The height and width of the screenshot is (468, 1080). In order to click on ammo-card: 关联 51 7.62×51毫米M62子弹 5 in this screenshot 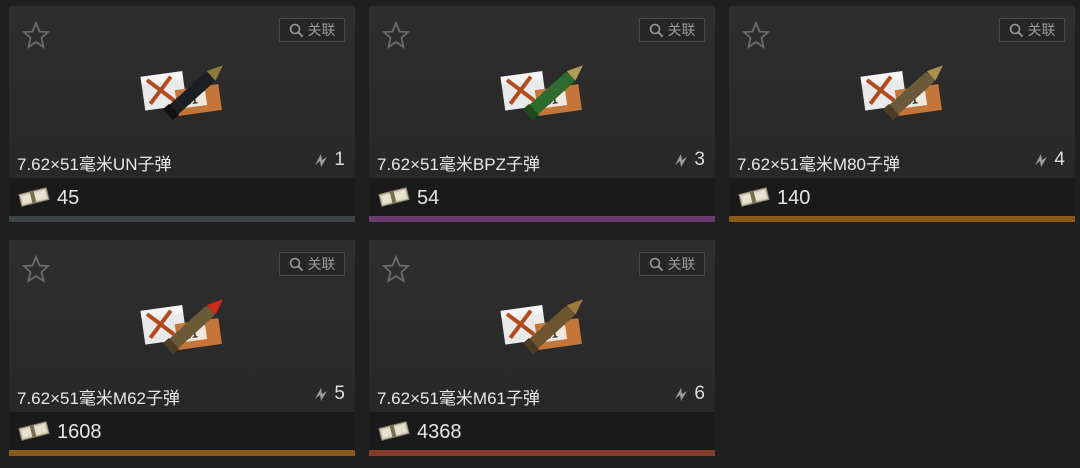, I will do `click(182, 348)`.